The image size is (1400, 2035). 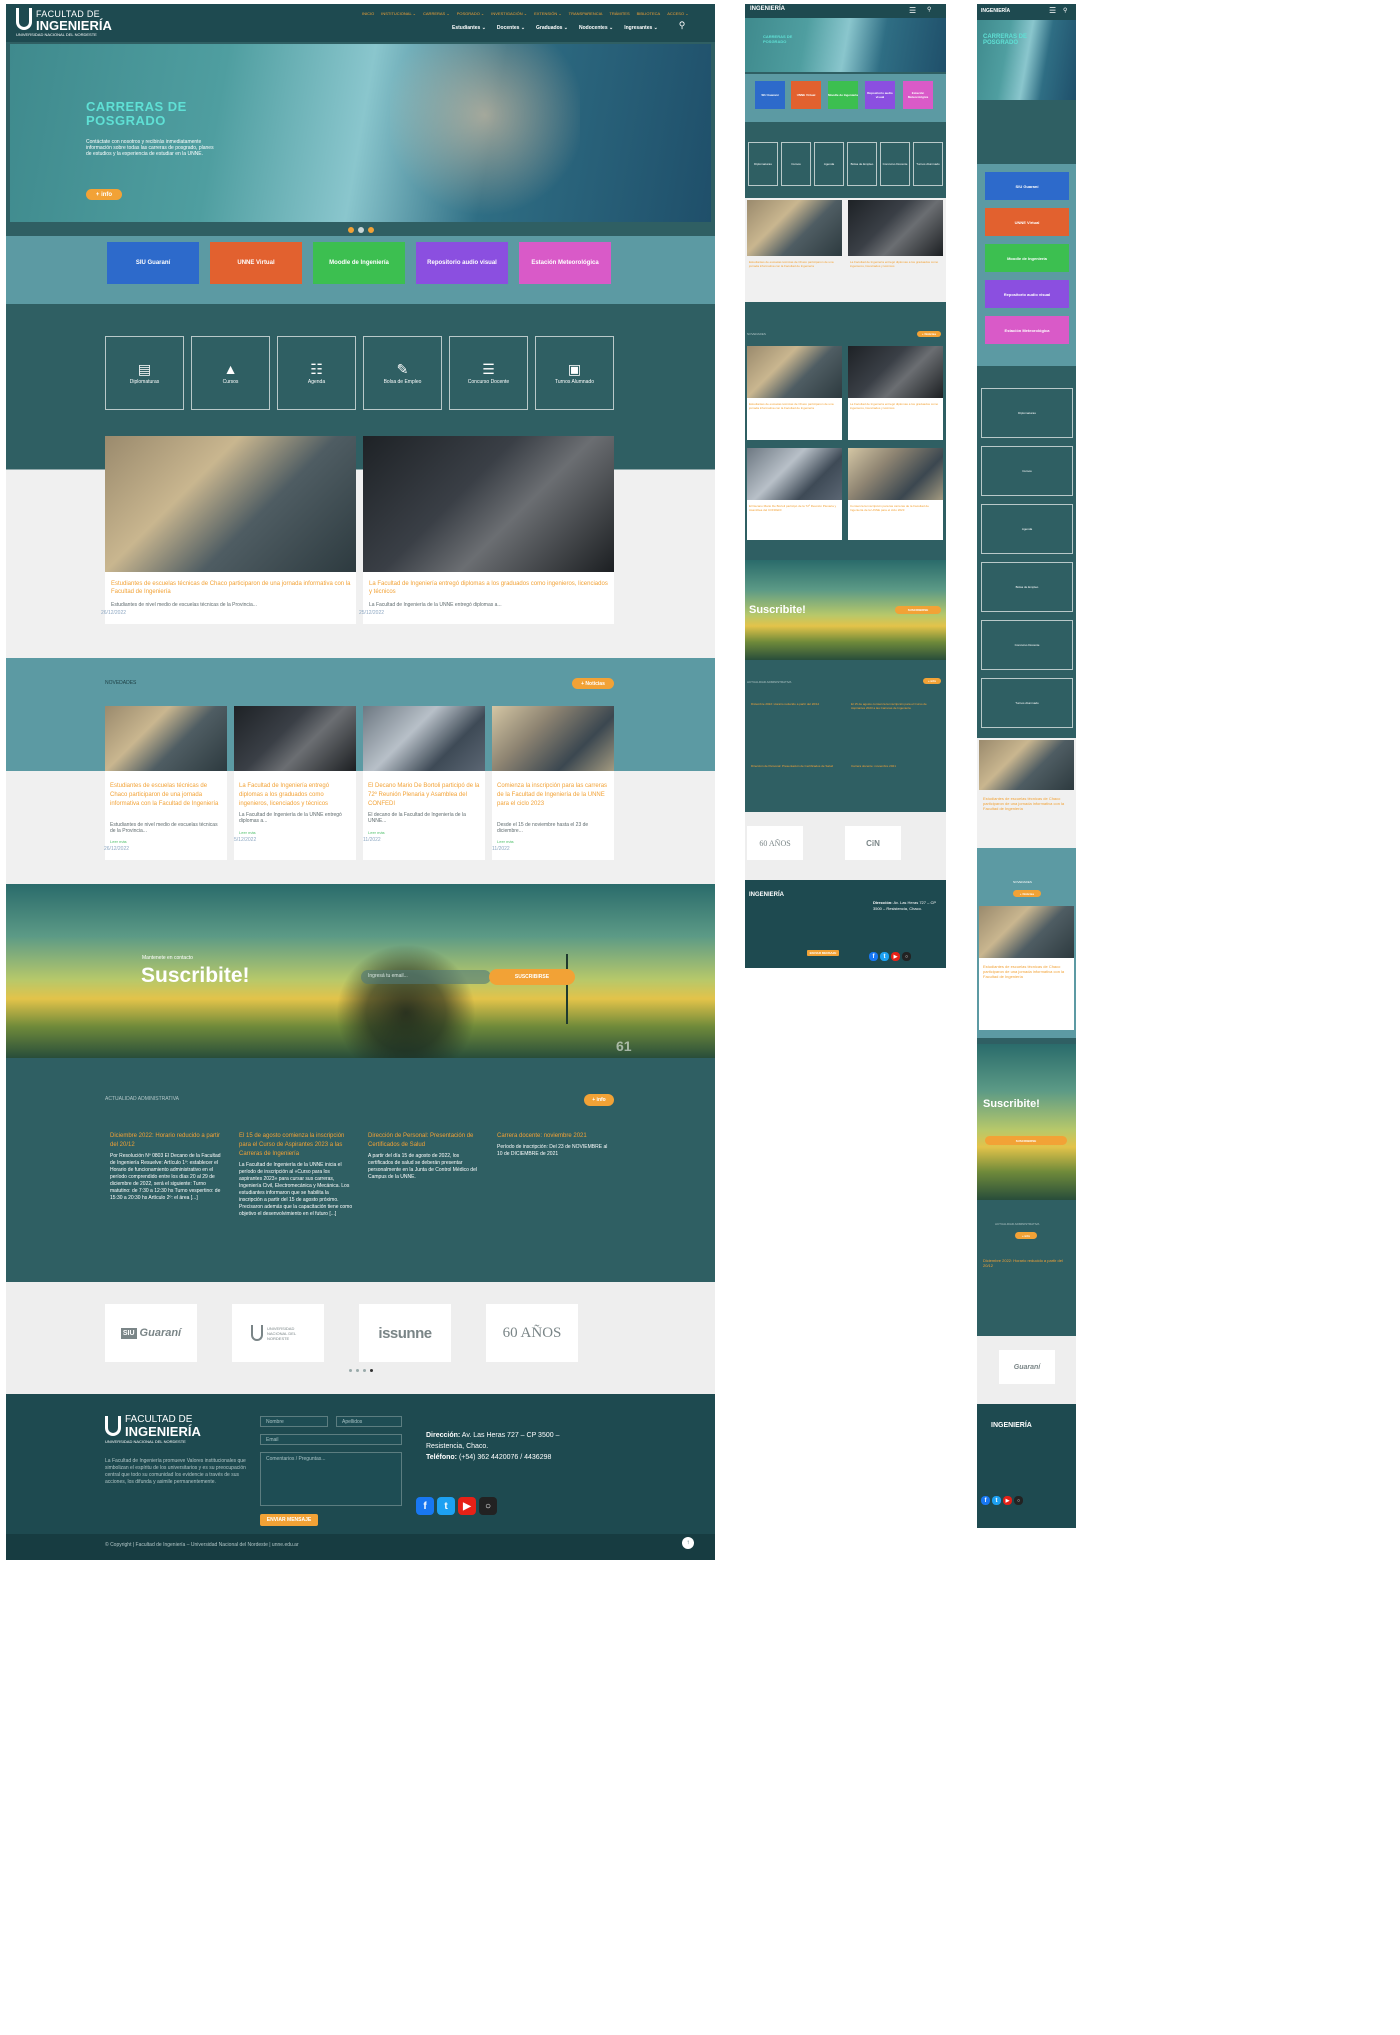 What do you see at coordinates (532, 977) in the screenshot?
I see `subscribe-button: SUSCRIBIRSE` at bounding box center [532, 977].